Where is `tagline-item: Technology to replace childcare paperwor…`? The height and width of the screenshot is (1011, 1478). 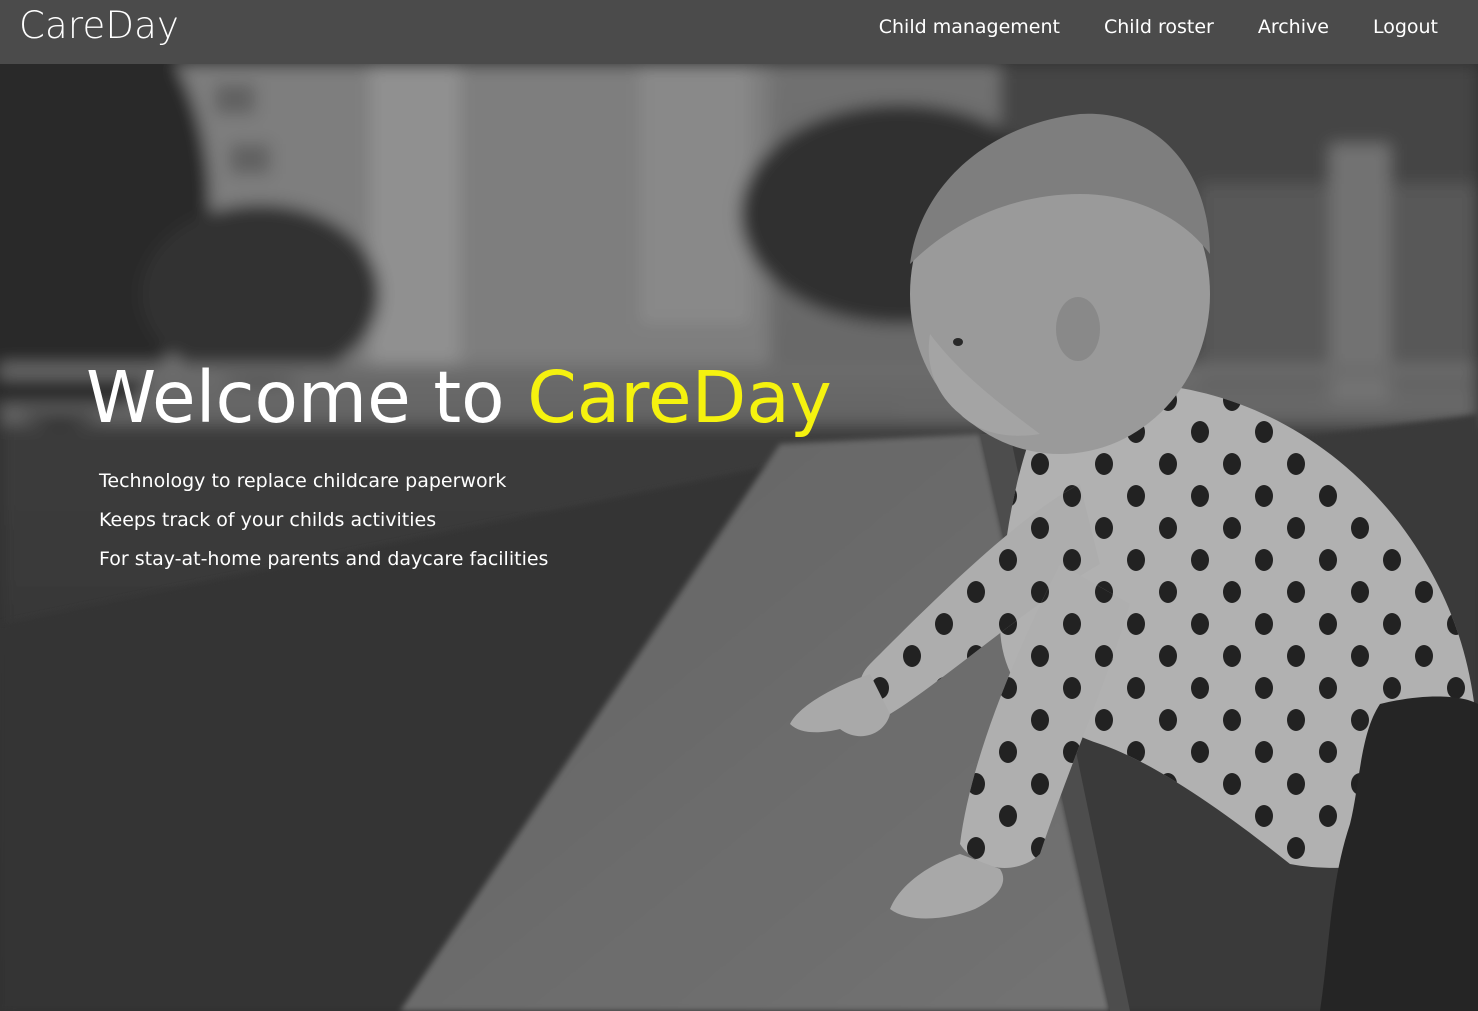 tagline-item: Technology to replace childcare paperwor… is located at coordinates (303, 481).